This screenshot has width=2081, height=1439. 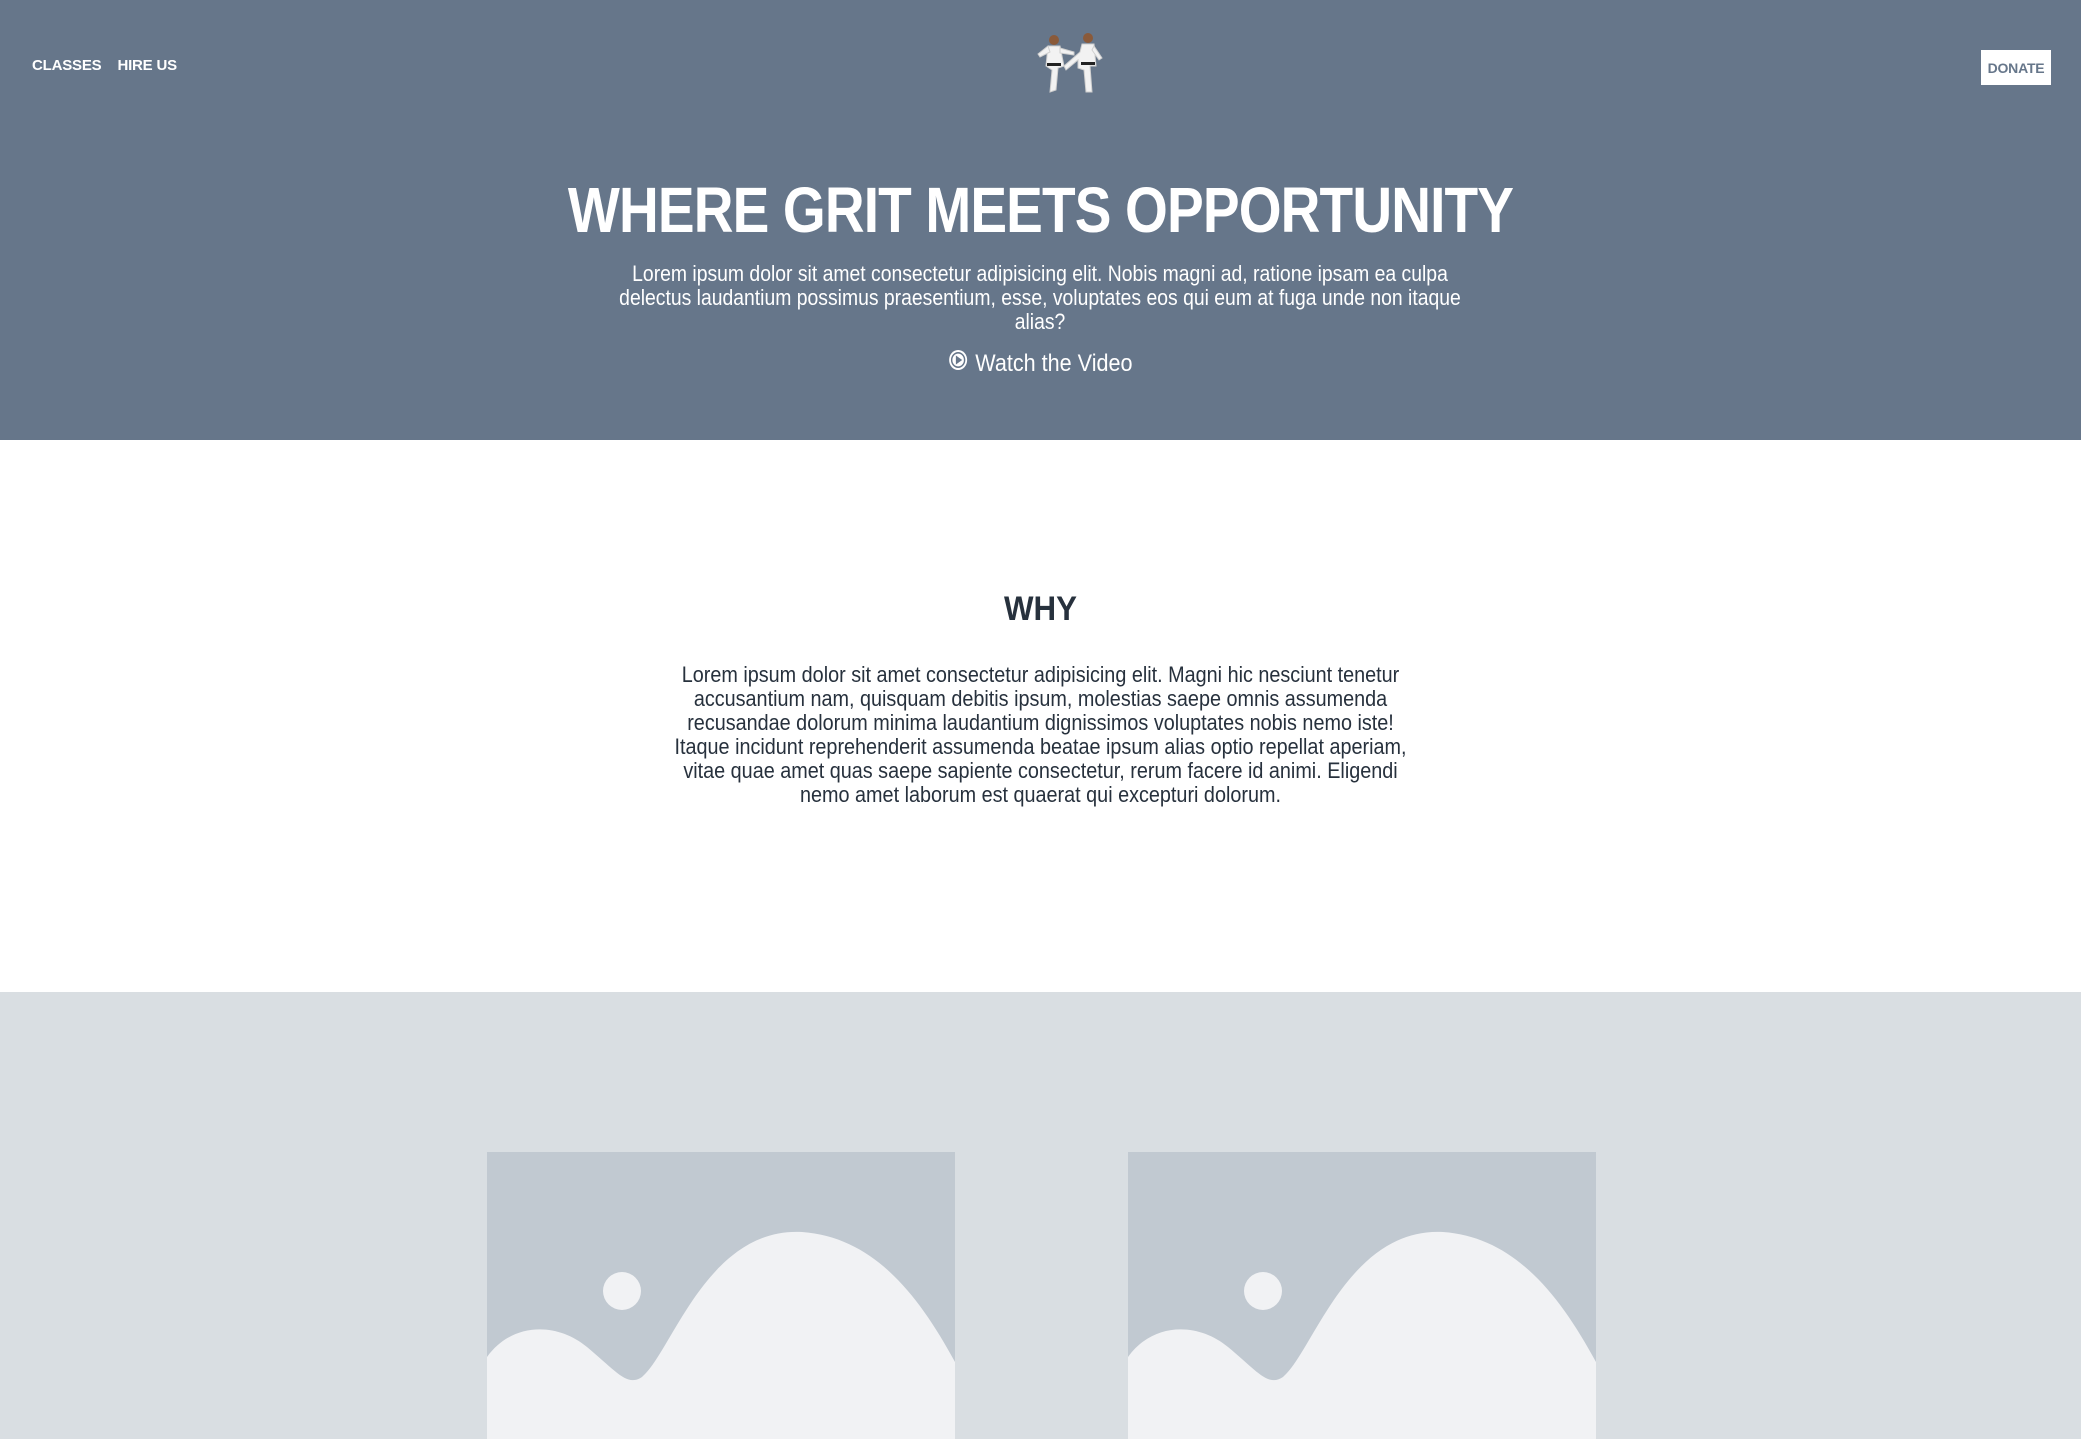 What do you see at coordinates (67, 65) in the screenshot?
I see `nav-link-classes: CLASSES` at bounding box center [67, 65].